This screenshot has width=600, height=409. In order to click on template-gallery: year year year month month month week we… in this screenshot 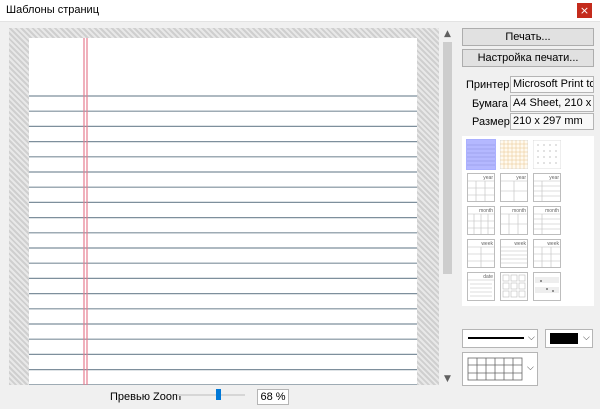, I will do `click(528, 221)`.